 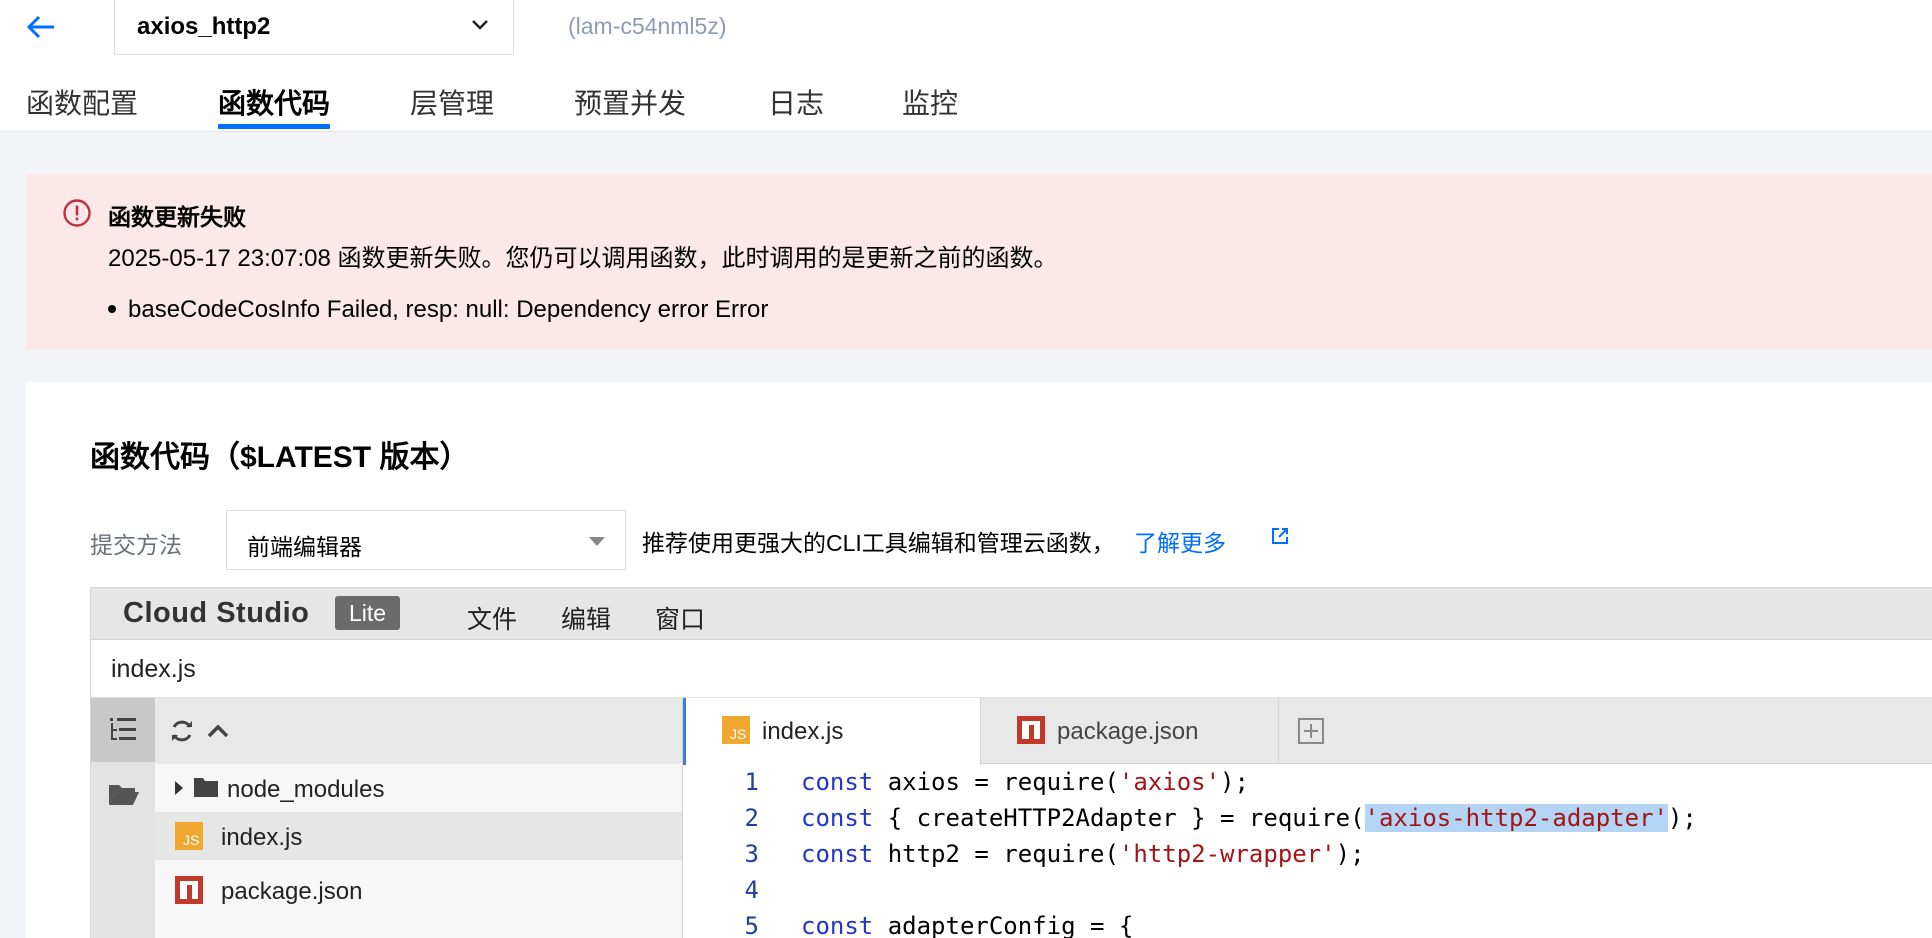 I want to click on code-line-1: const axios = require('axios');, so click(x=1025, y=782).